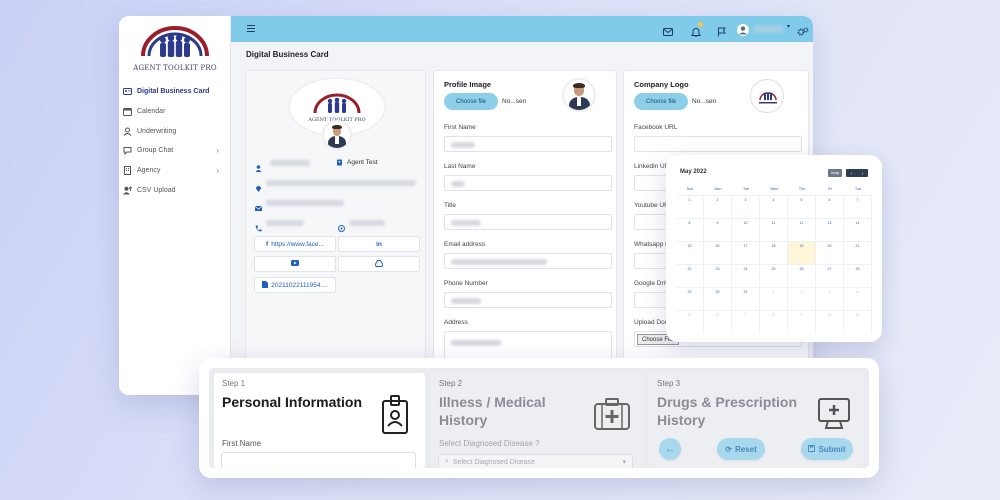 This screenshot has height=500, width=1000. Describe the element at coordinates (827, 449) in the screenshot. I see `submit-button: Submit` at that location.